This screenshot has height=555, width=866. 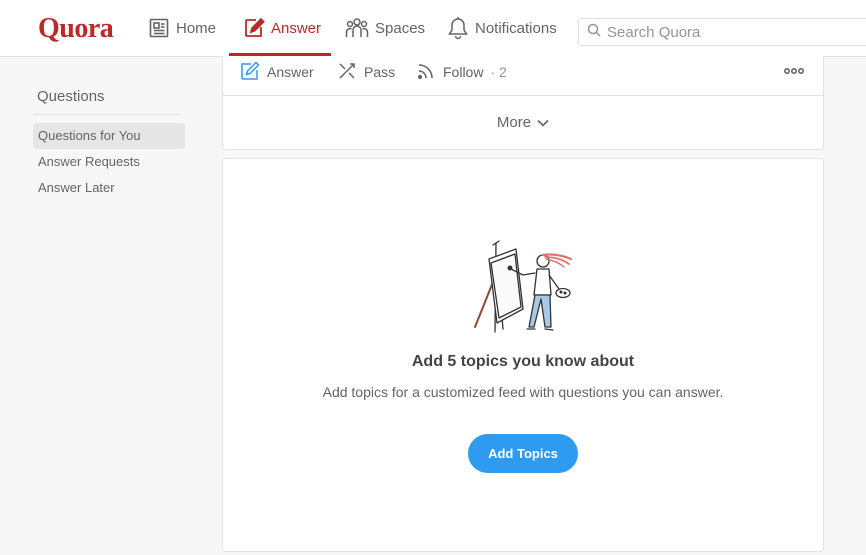 I want to click on answer-pencil-icon, so click(x=254, y=28).